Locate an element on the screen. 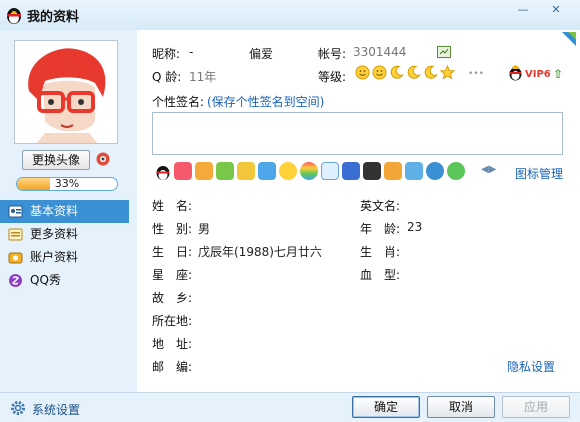  sidebar-item-label: QQ秀 is located at coordinates (45, 280).